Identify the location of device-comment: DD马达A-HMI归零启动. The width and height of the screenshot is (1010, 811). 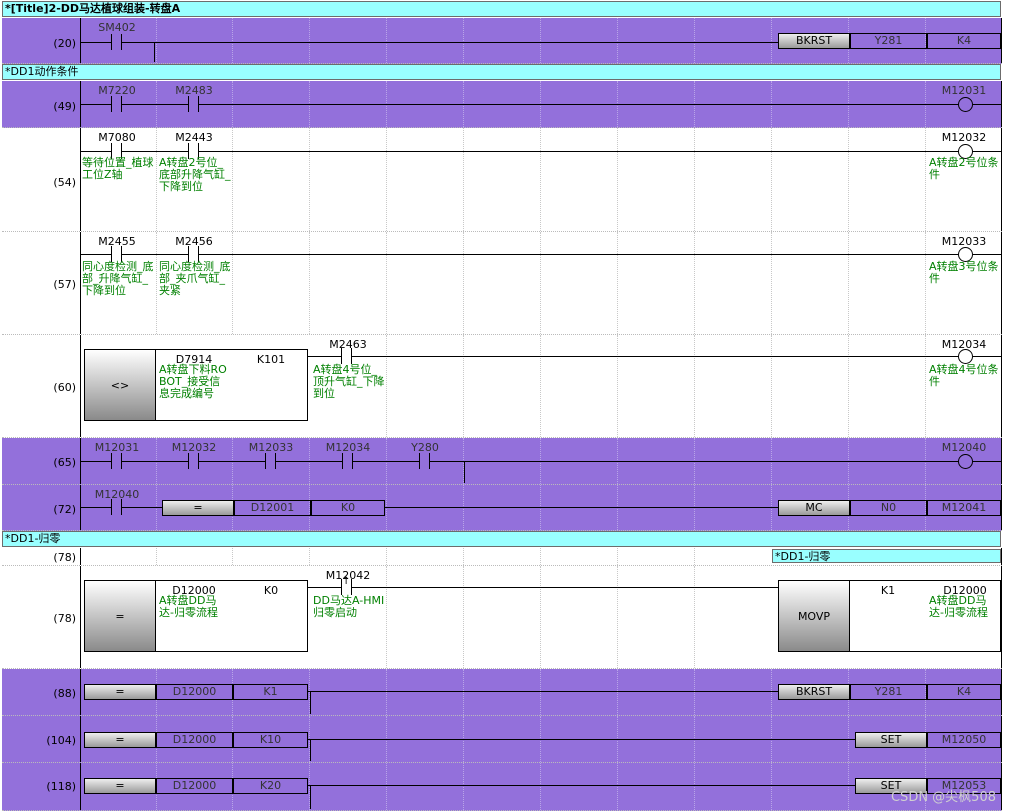
(349, 606).